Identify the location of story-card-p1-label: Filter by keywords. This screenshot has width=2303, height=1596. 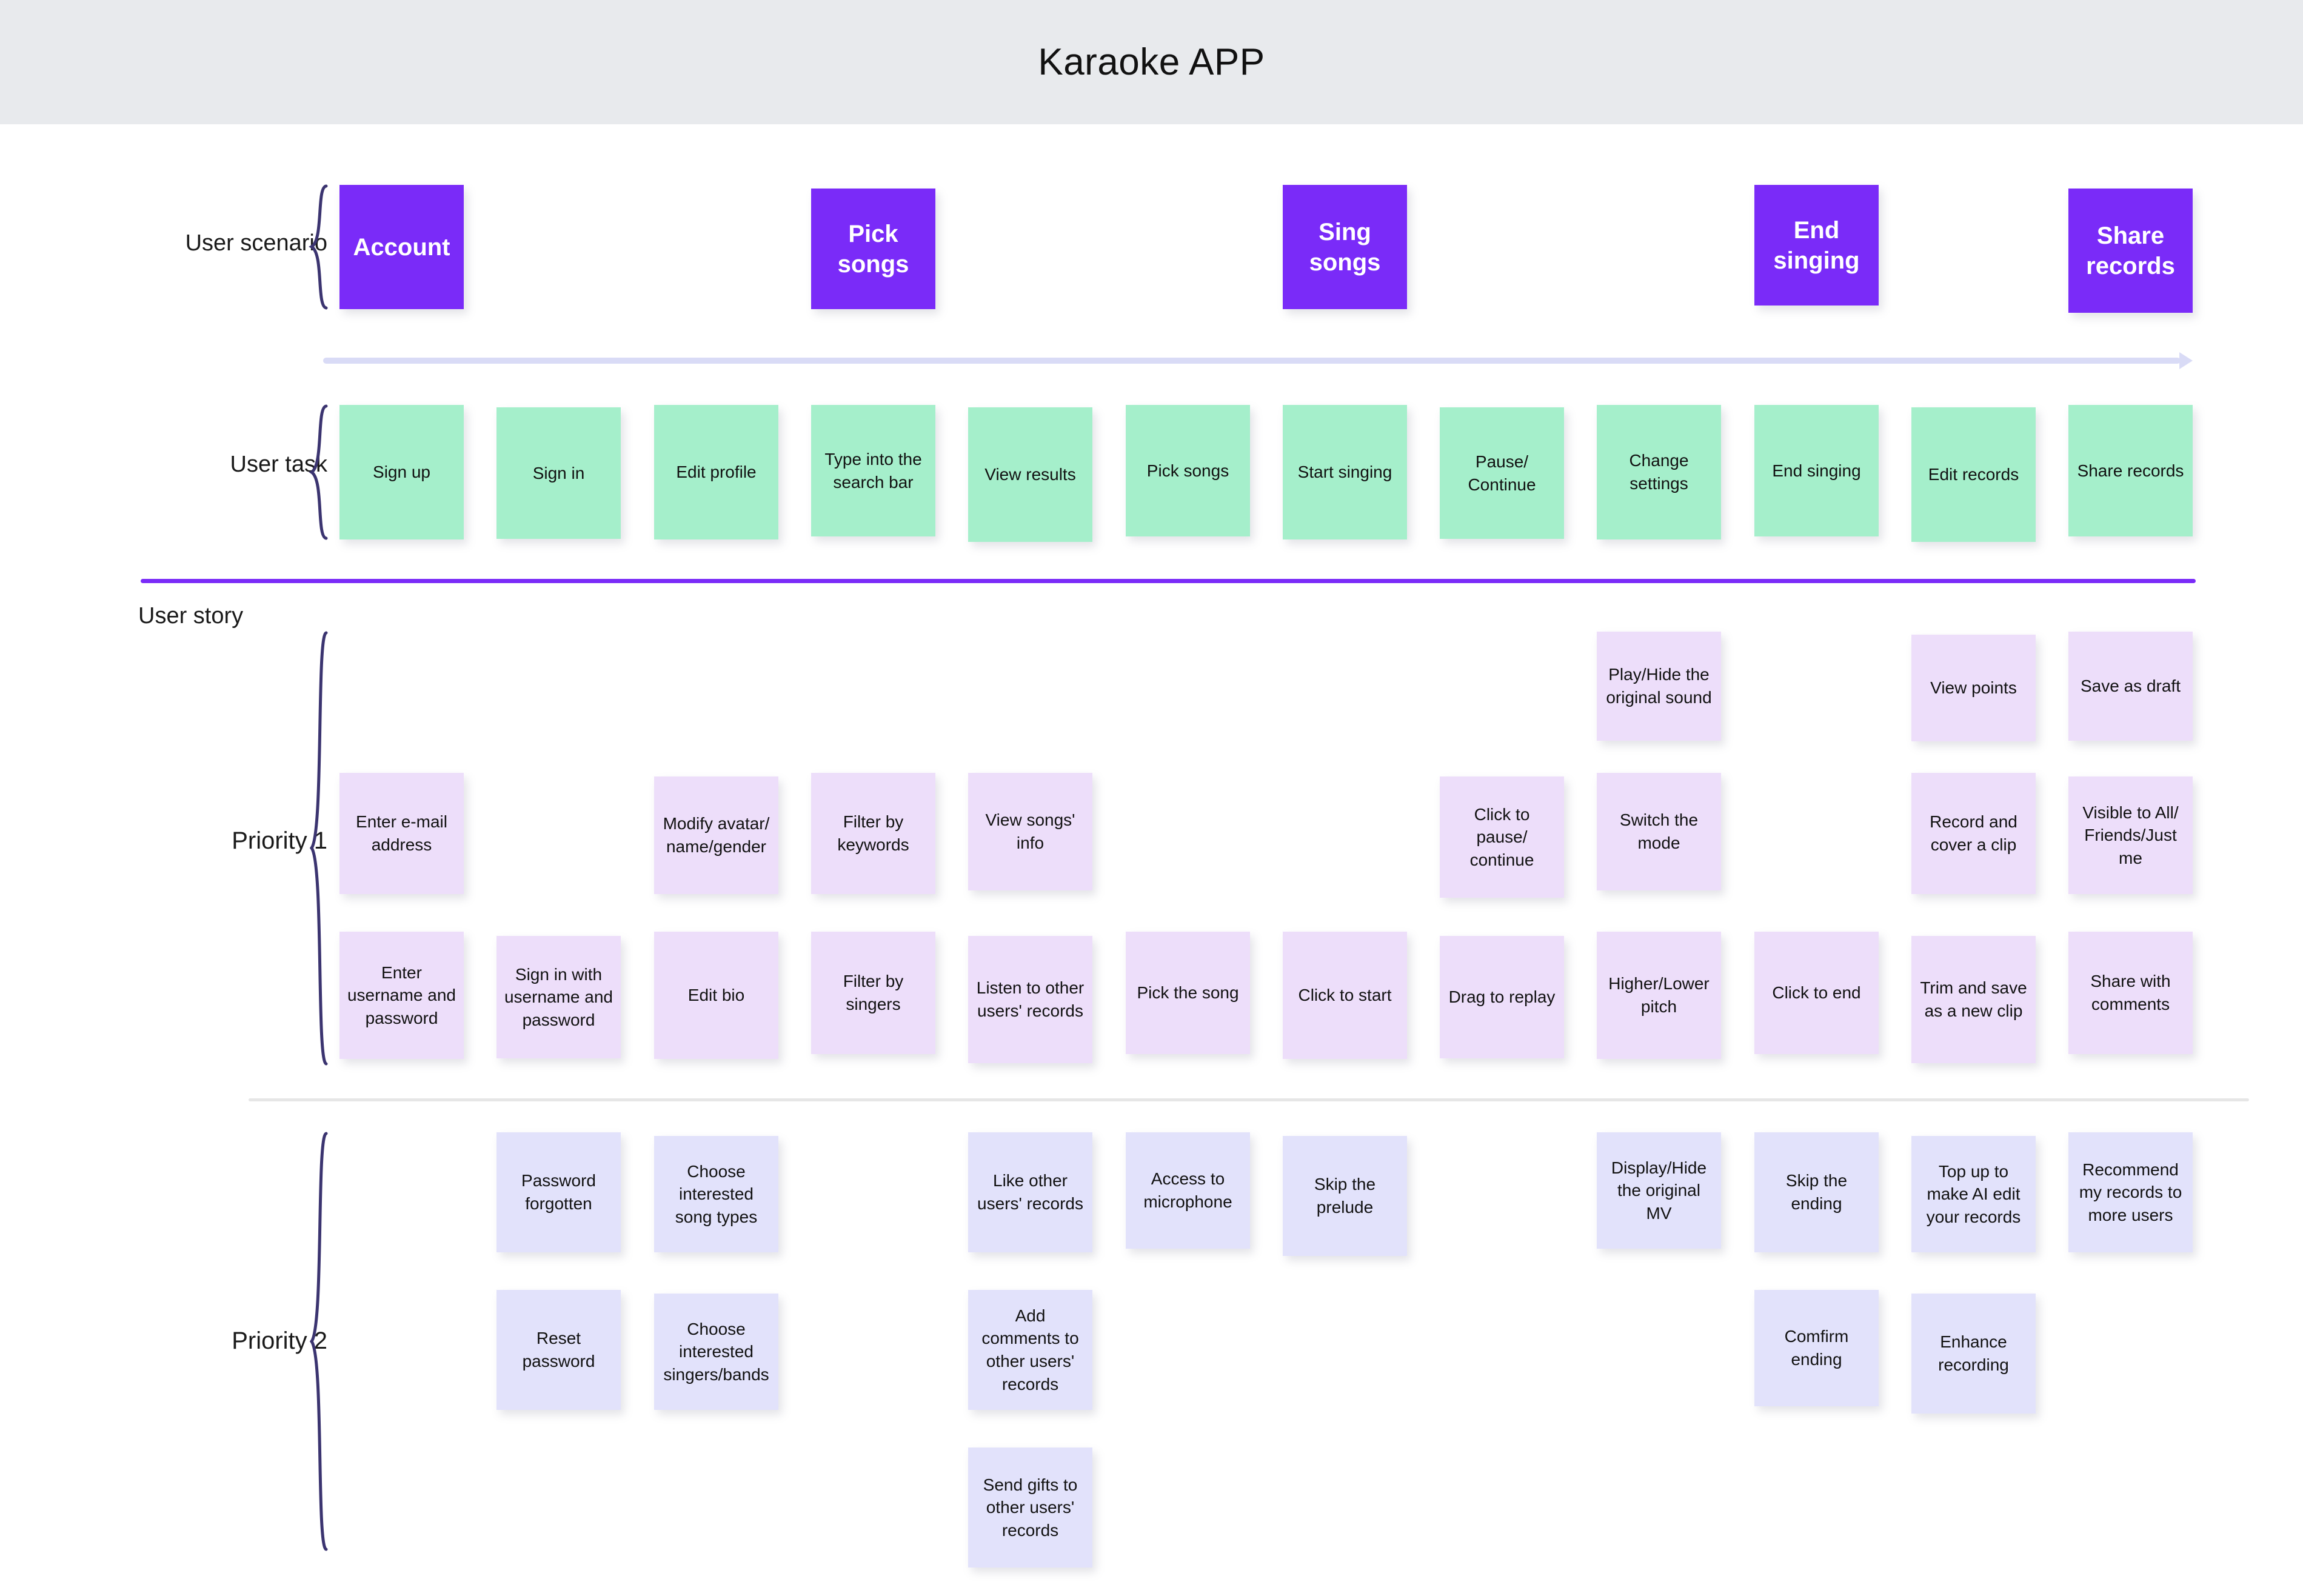
(873, 833).